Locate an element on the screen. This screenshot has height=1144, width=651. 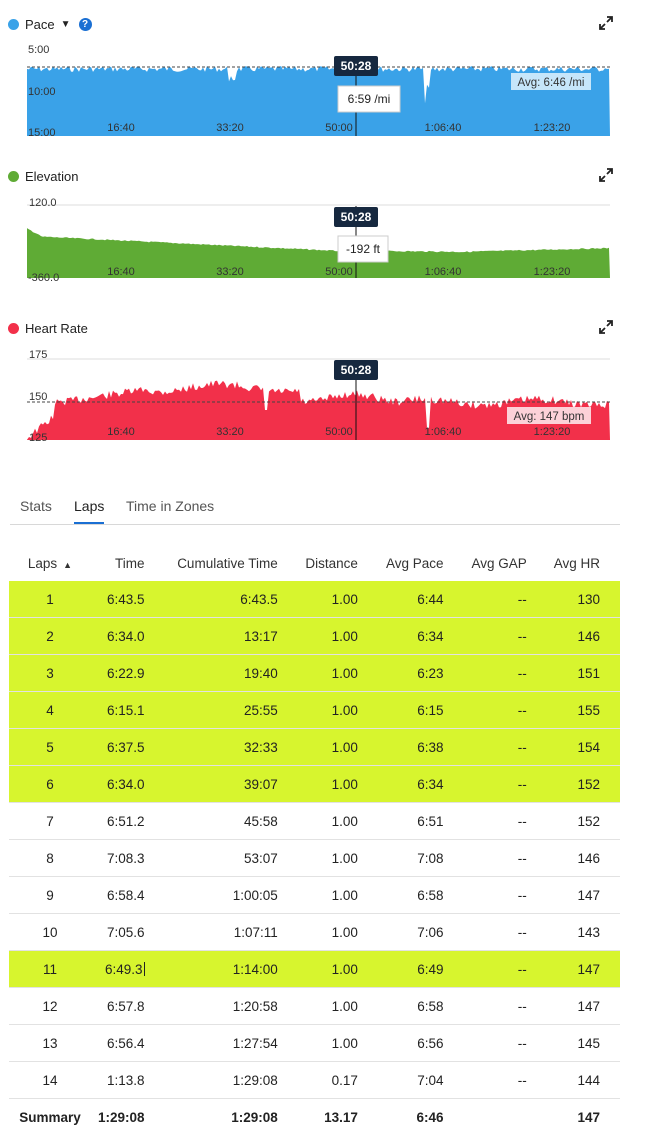
avg-pace-cell: 6:15 is located at coordinates (420, 710).